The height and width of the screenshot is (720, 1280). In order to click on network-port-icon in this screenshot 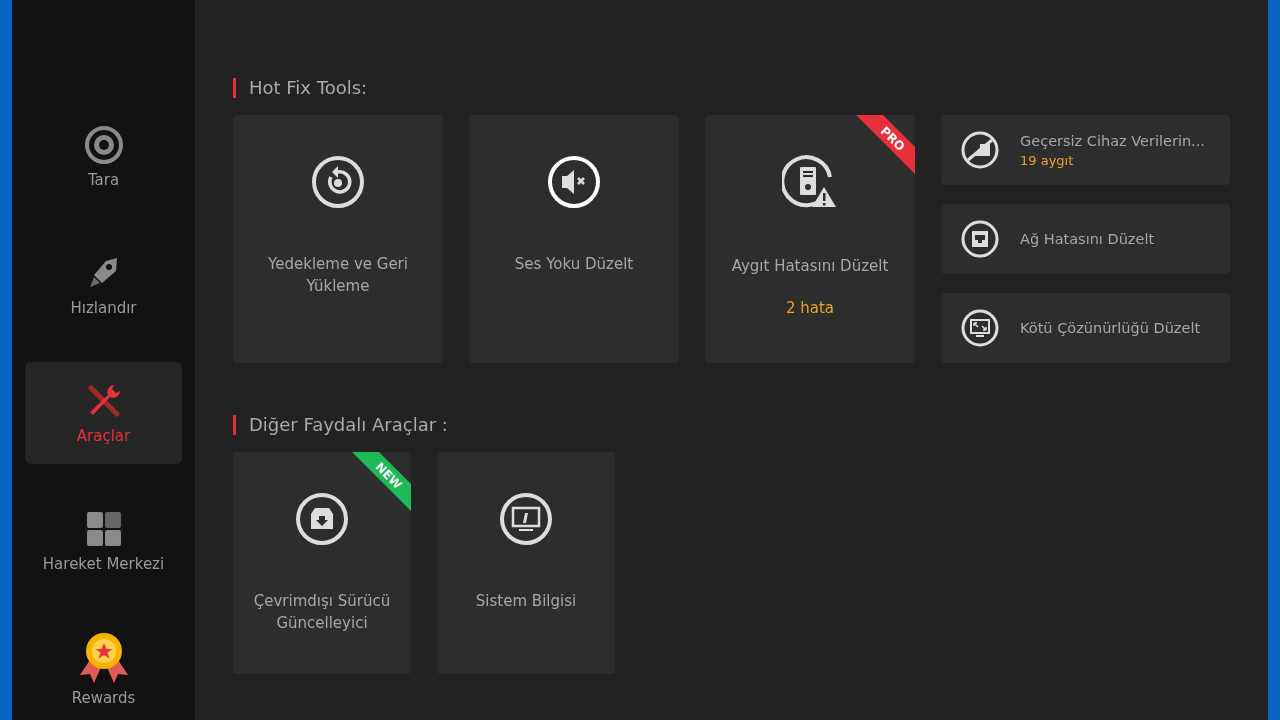, I will do `click(980, 239)`.